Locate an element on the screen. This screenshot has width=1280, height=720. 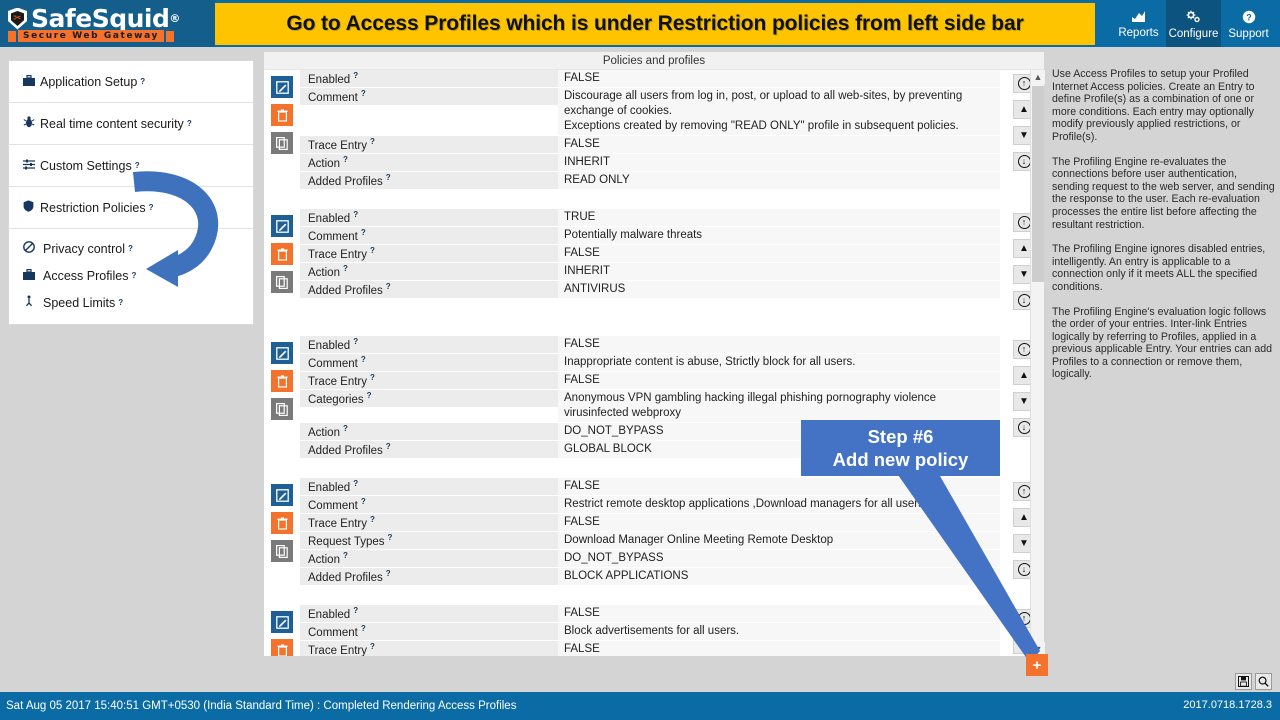
sidebar-item-privacy-control: Privacy control ? is located at coordinates (131, 248).